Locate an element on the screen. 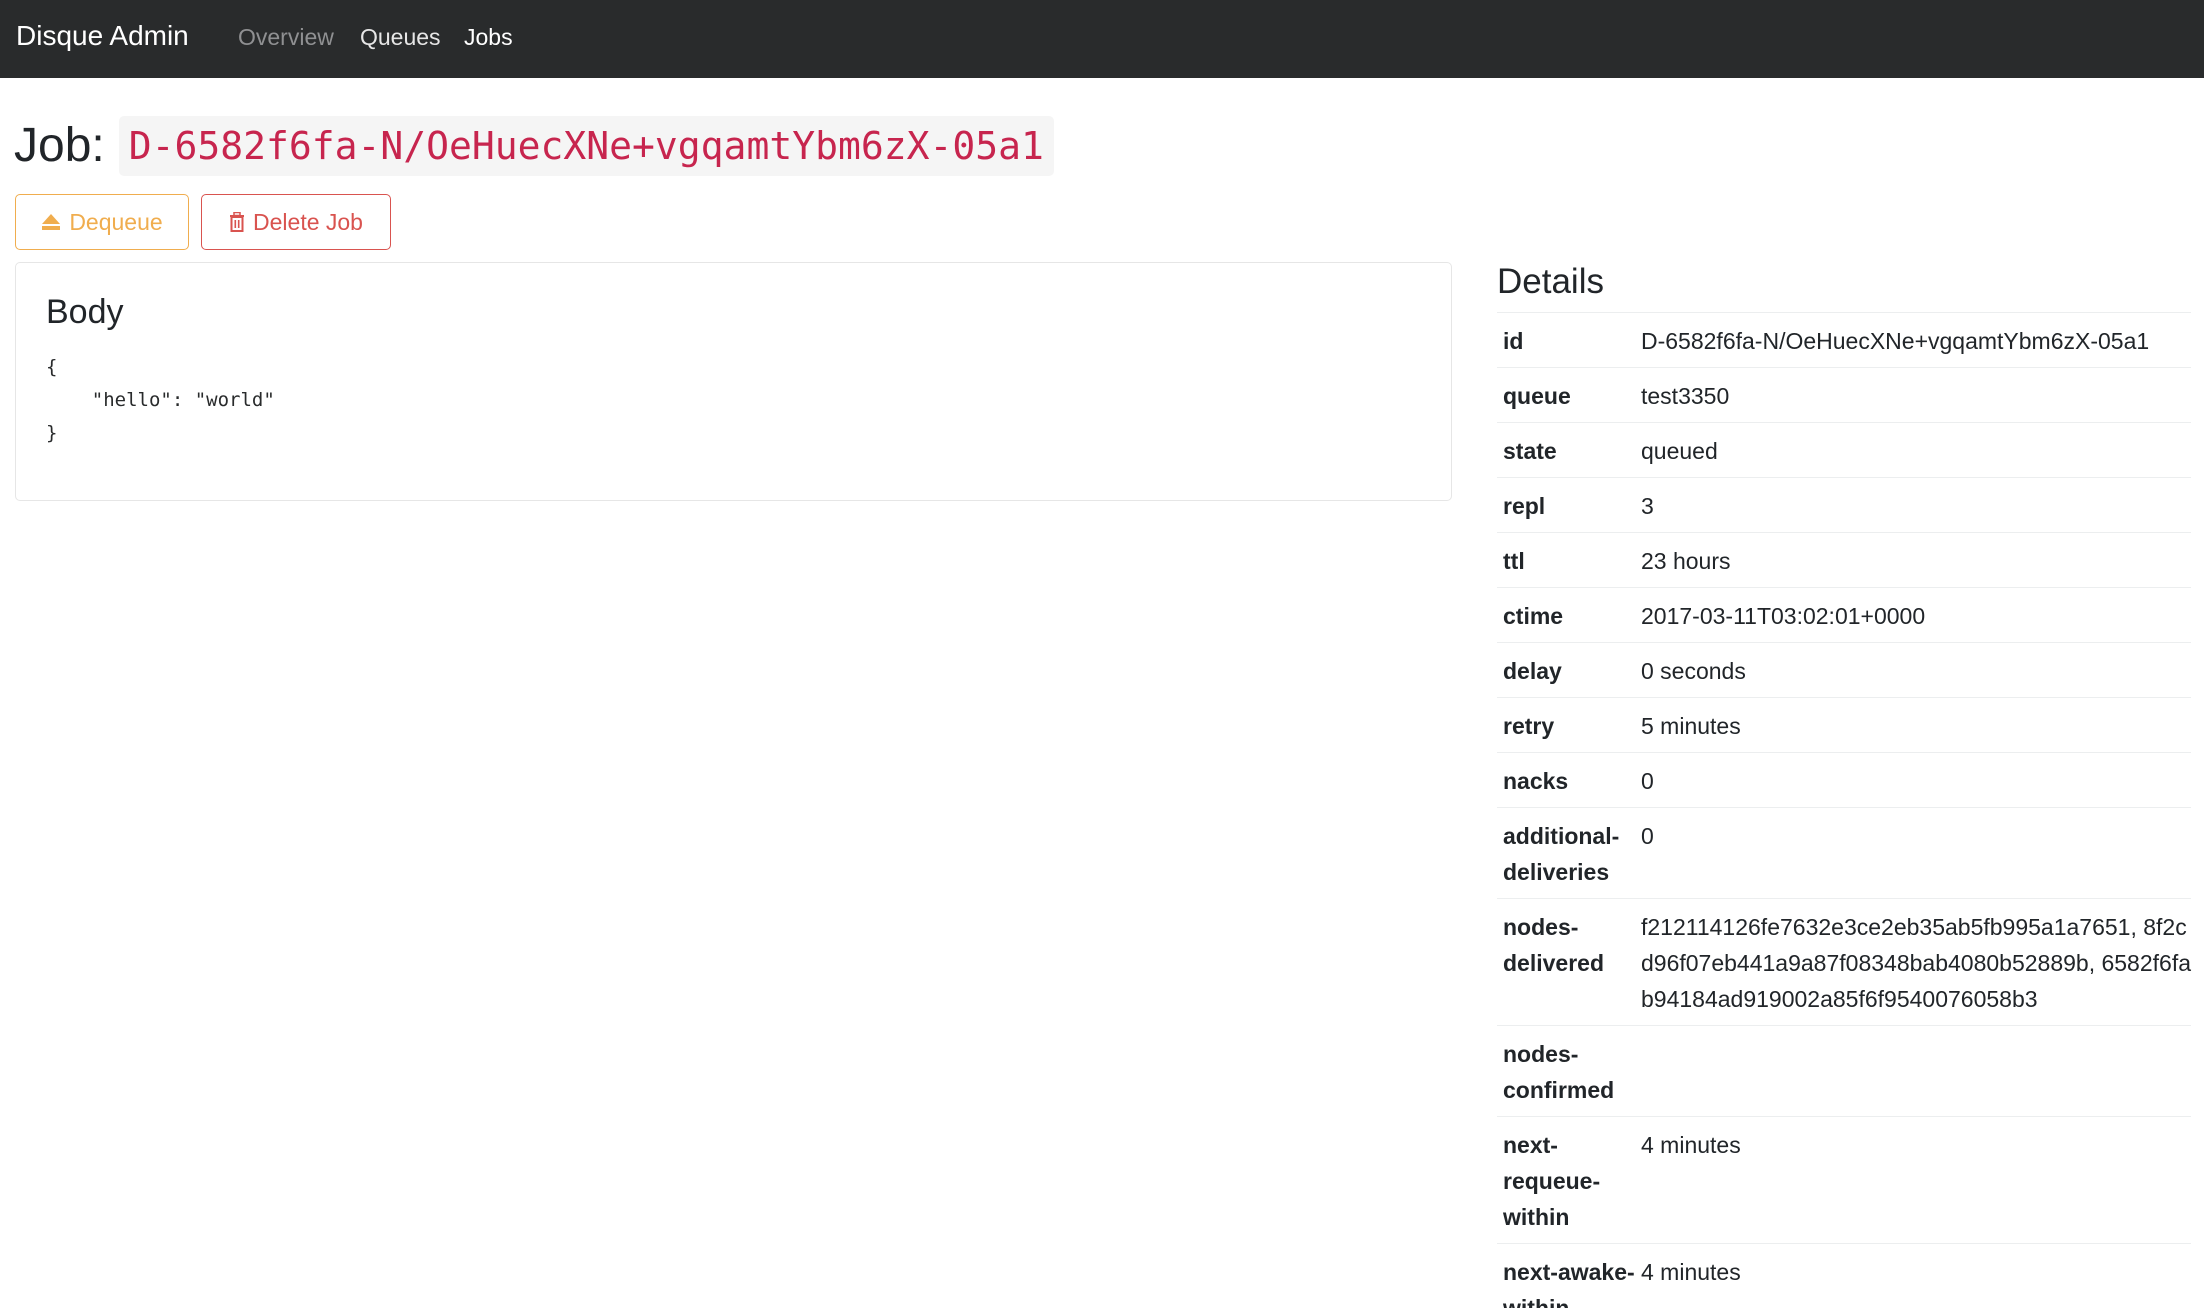 Image resolution: width=2204 pixels, height=1308 pixels. details-value: queued is located at coordinates (1679, 451).